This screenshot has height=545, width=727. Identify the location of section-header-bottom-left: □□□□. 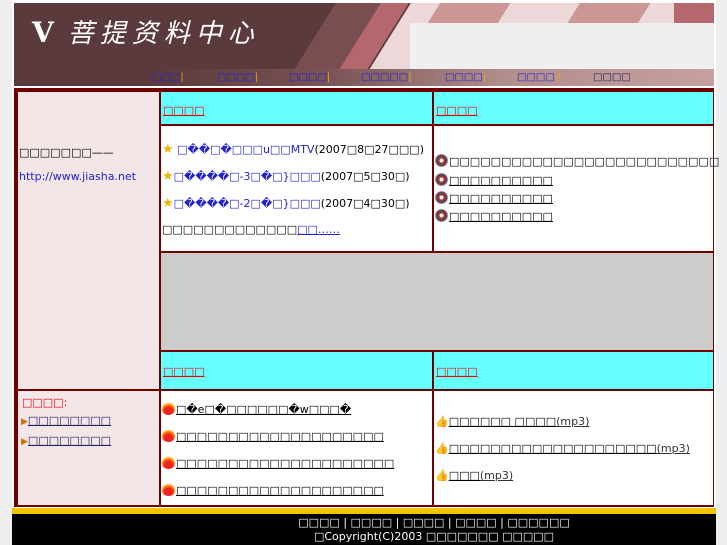
(296, 370).